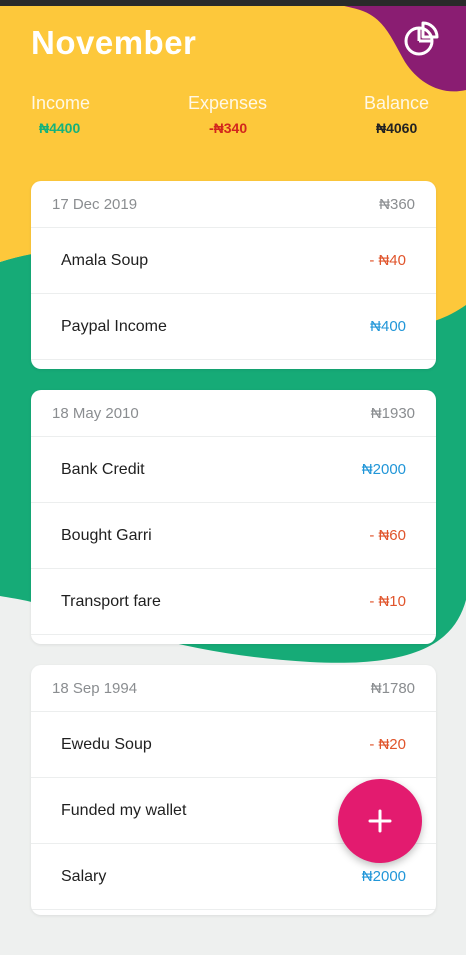  What do you see at coordinates (106, 744) in the screenshot?
I see `transaction-name: Ewedu Soup` at bounding box center [106, 744].